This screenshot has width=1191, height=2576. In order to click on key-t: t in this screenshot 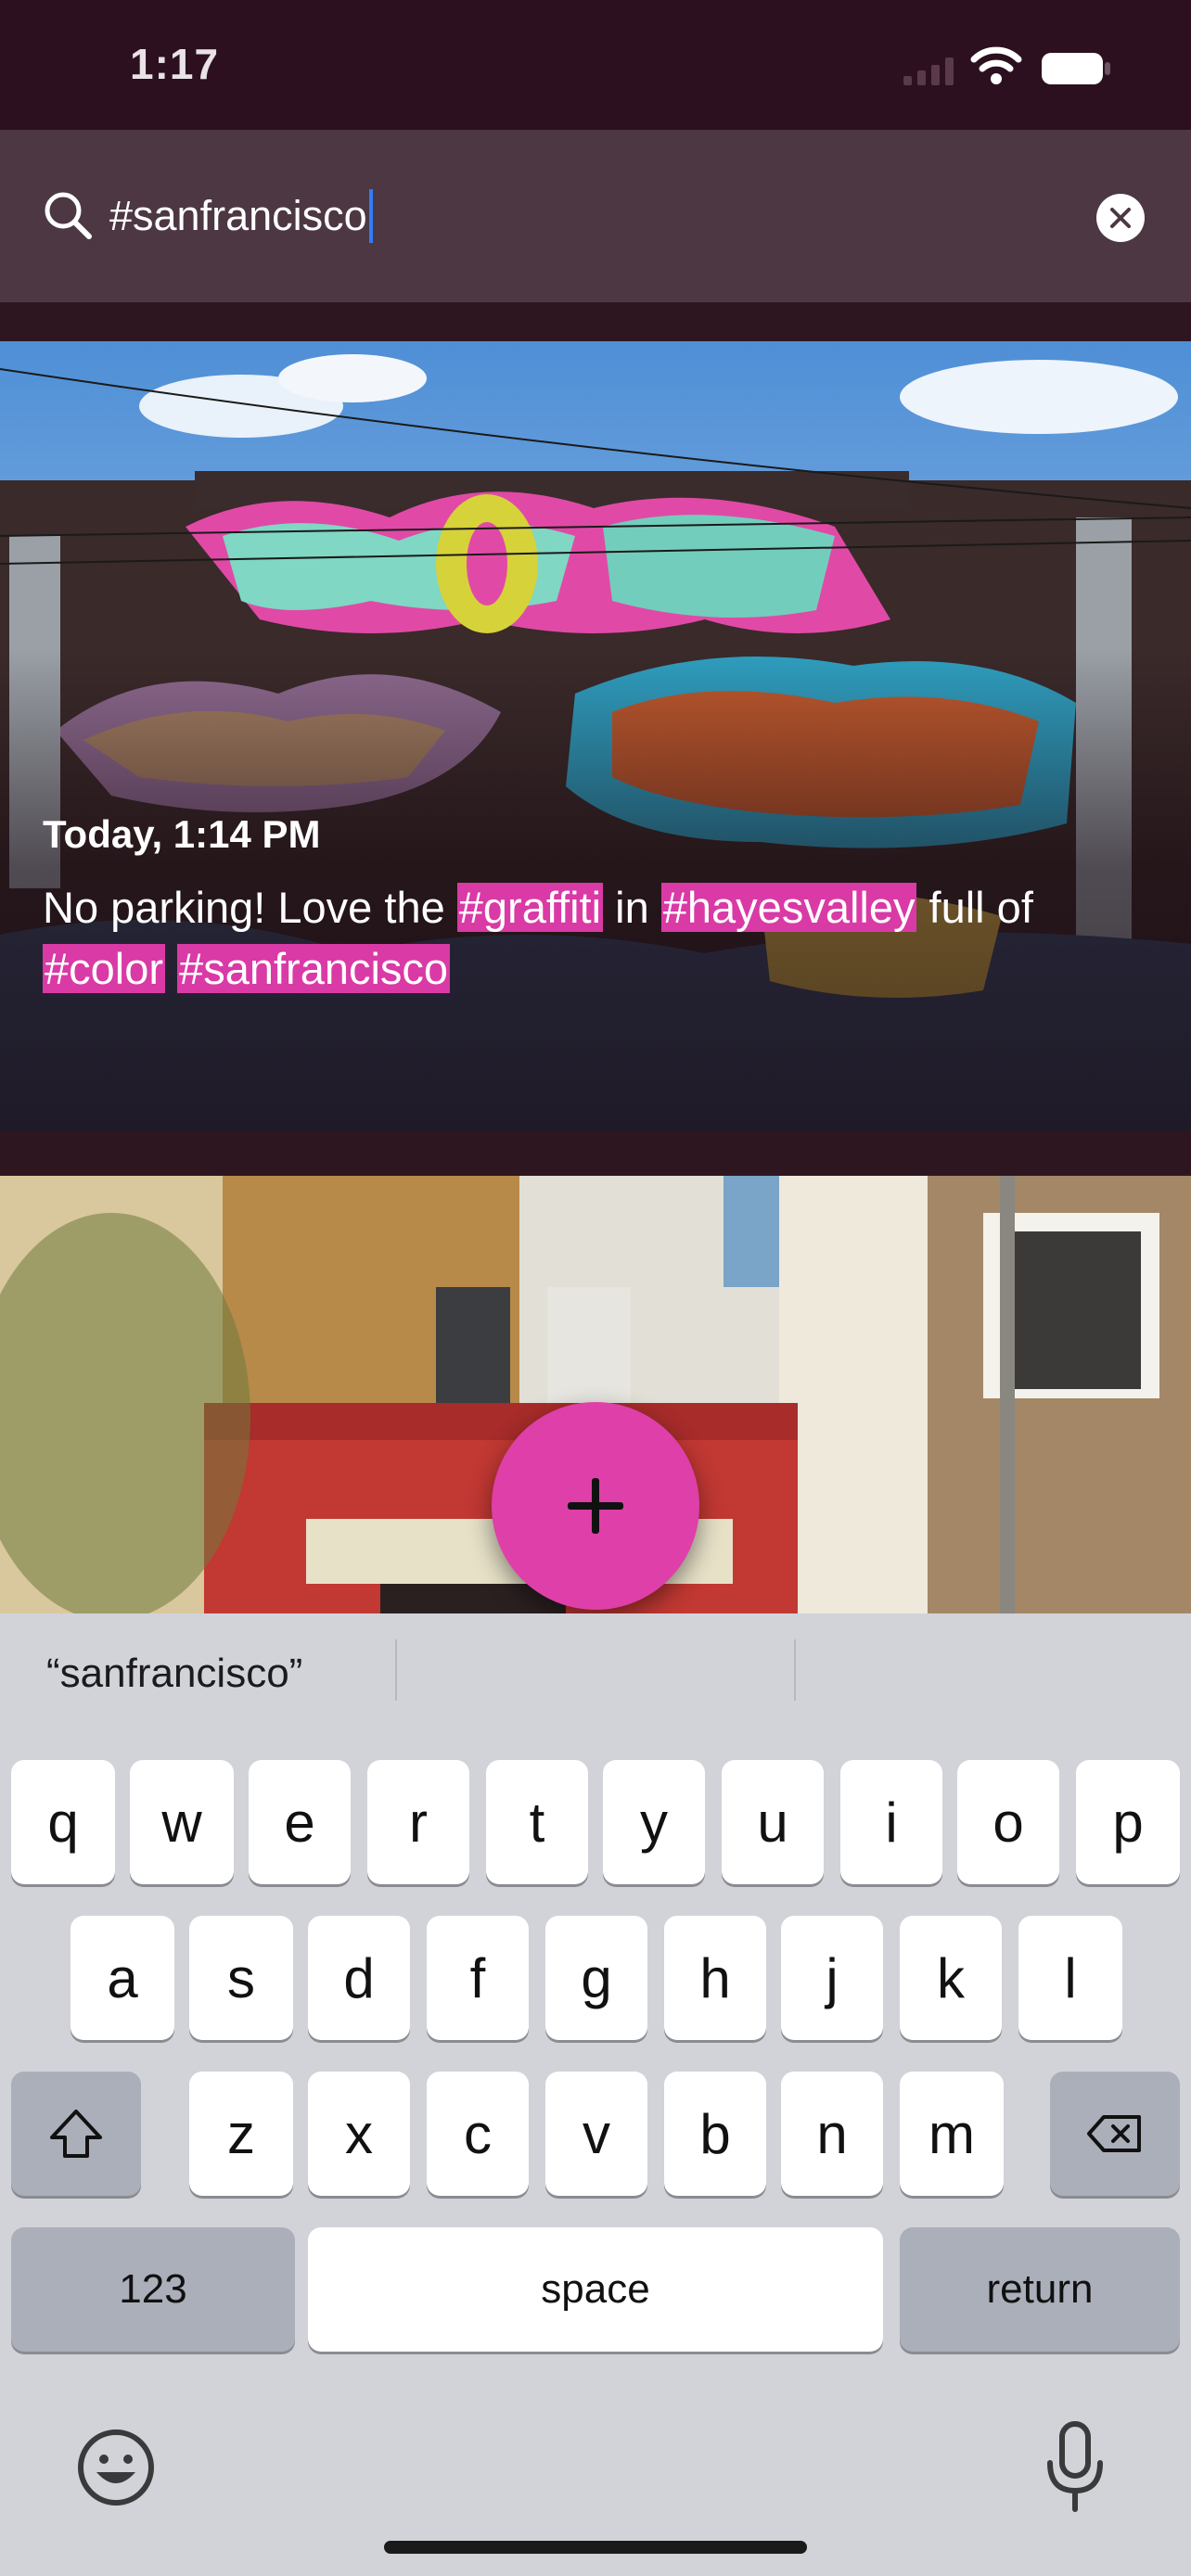, I will do `click(537, 1822)`.